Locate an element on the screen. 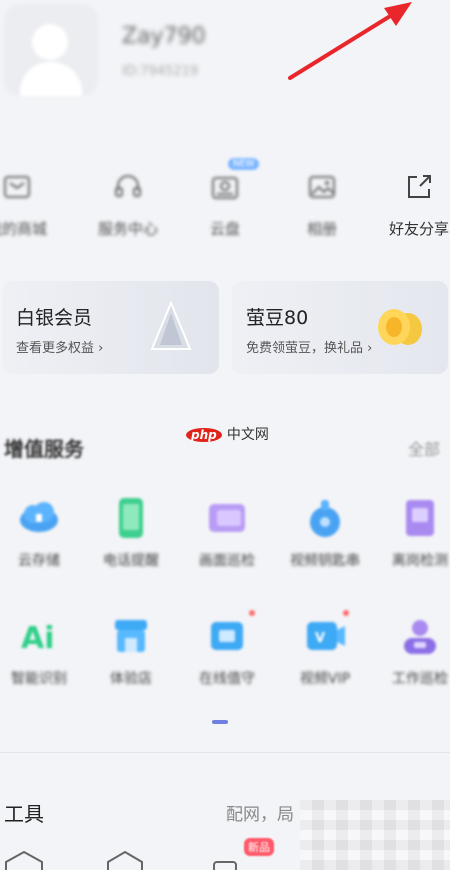  share-icon is located at coordinates (419, 186).